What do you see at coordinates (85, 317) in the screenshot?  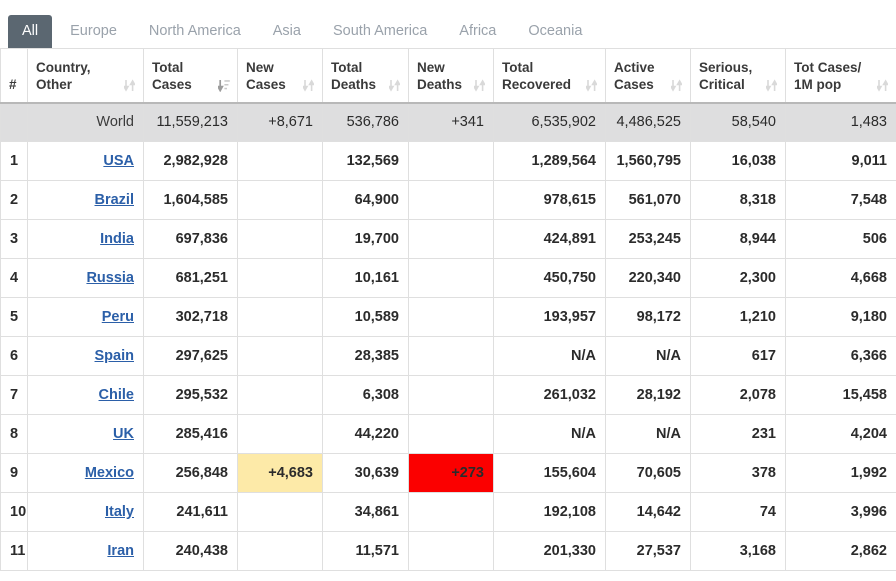 I see `cell-country: Peru` at bounding box center [85, 317].